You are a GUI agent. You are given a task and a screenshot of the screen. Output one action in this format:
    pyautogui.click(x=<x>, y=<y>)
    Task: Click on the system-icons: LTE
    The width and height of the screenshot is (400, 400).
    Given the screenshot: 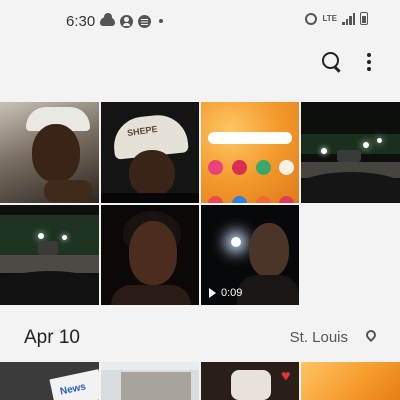 What is the action you would take?
    pyautogui.click(x=336, y=18)
    